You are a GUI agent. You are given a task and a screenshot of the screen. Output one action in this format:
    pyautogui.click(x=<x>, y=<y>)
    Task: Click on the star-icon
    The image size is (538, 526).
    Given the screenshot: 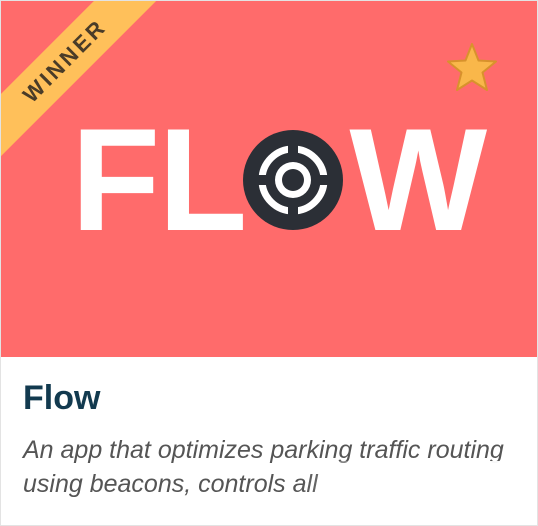 What is the action you would take?
    pyautogui.click(x=472, y=68)
    